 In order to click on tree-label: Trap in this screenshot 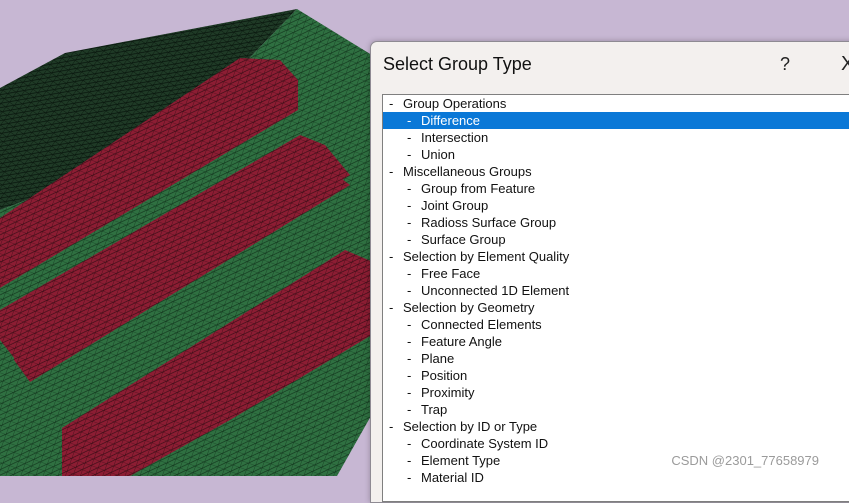, I will do `click(434, 409)`.